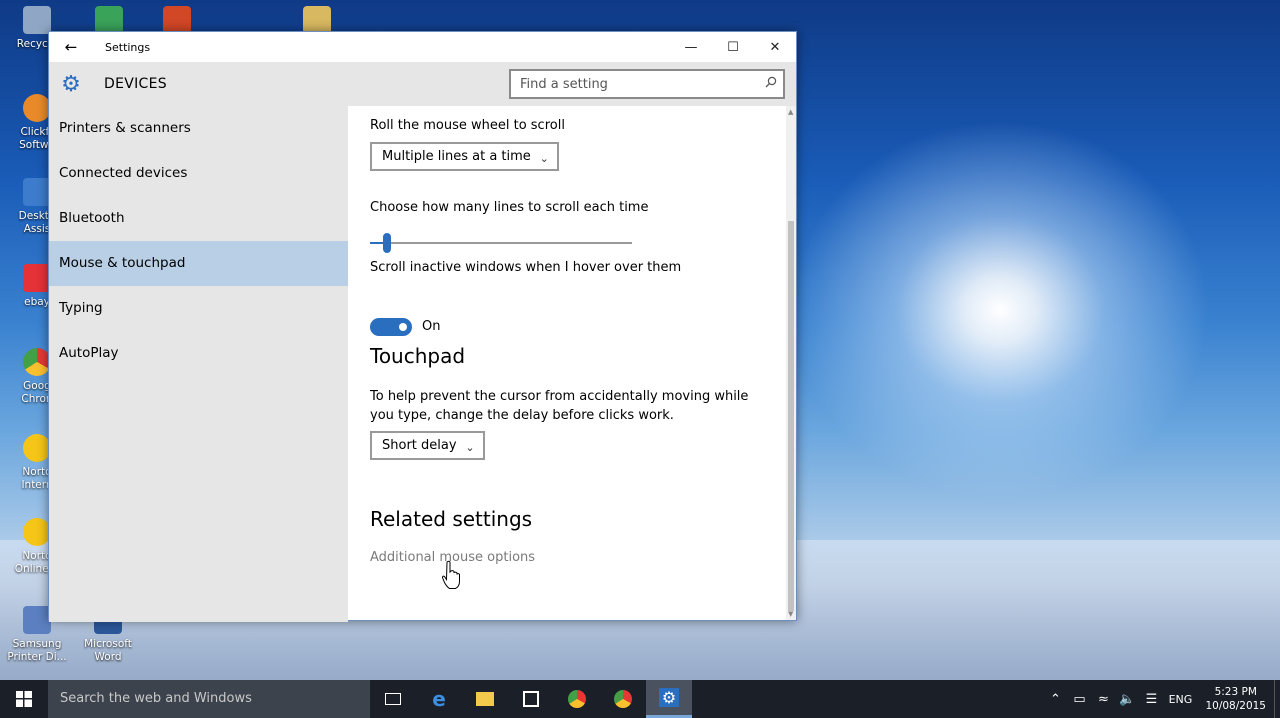 The height and width of the screenshot is (718, 1280). What do you see at coordinates (135, 84) in the screenshot?
I see `page-title: DEVICES` at bounding box center [135, 84].